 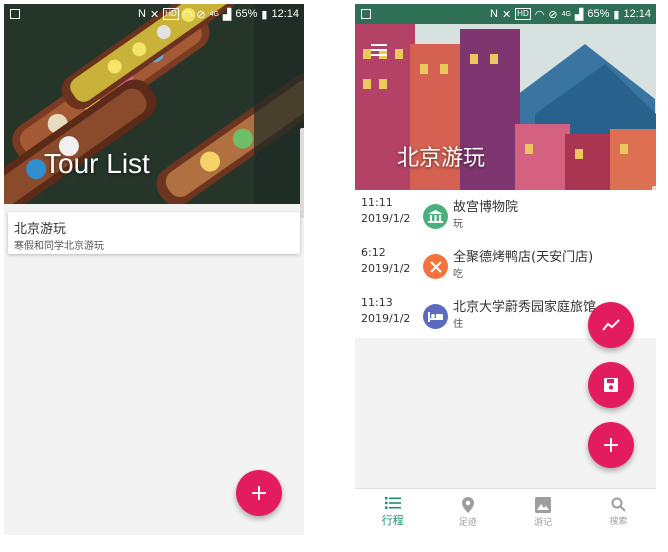 I want to click on list-item: 11:11 2019/1/2 故宫博物院 玩, so click(x=505, y=215).